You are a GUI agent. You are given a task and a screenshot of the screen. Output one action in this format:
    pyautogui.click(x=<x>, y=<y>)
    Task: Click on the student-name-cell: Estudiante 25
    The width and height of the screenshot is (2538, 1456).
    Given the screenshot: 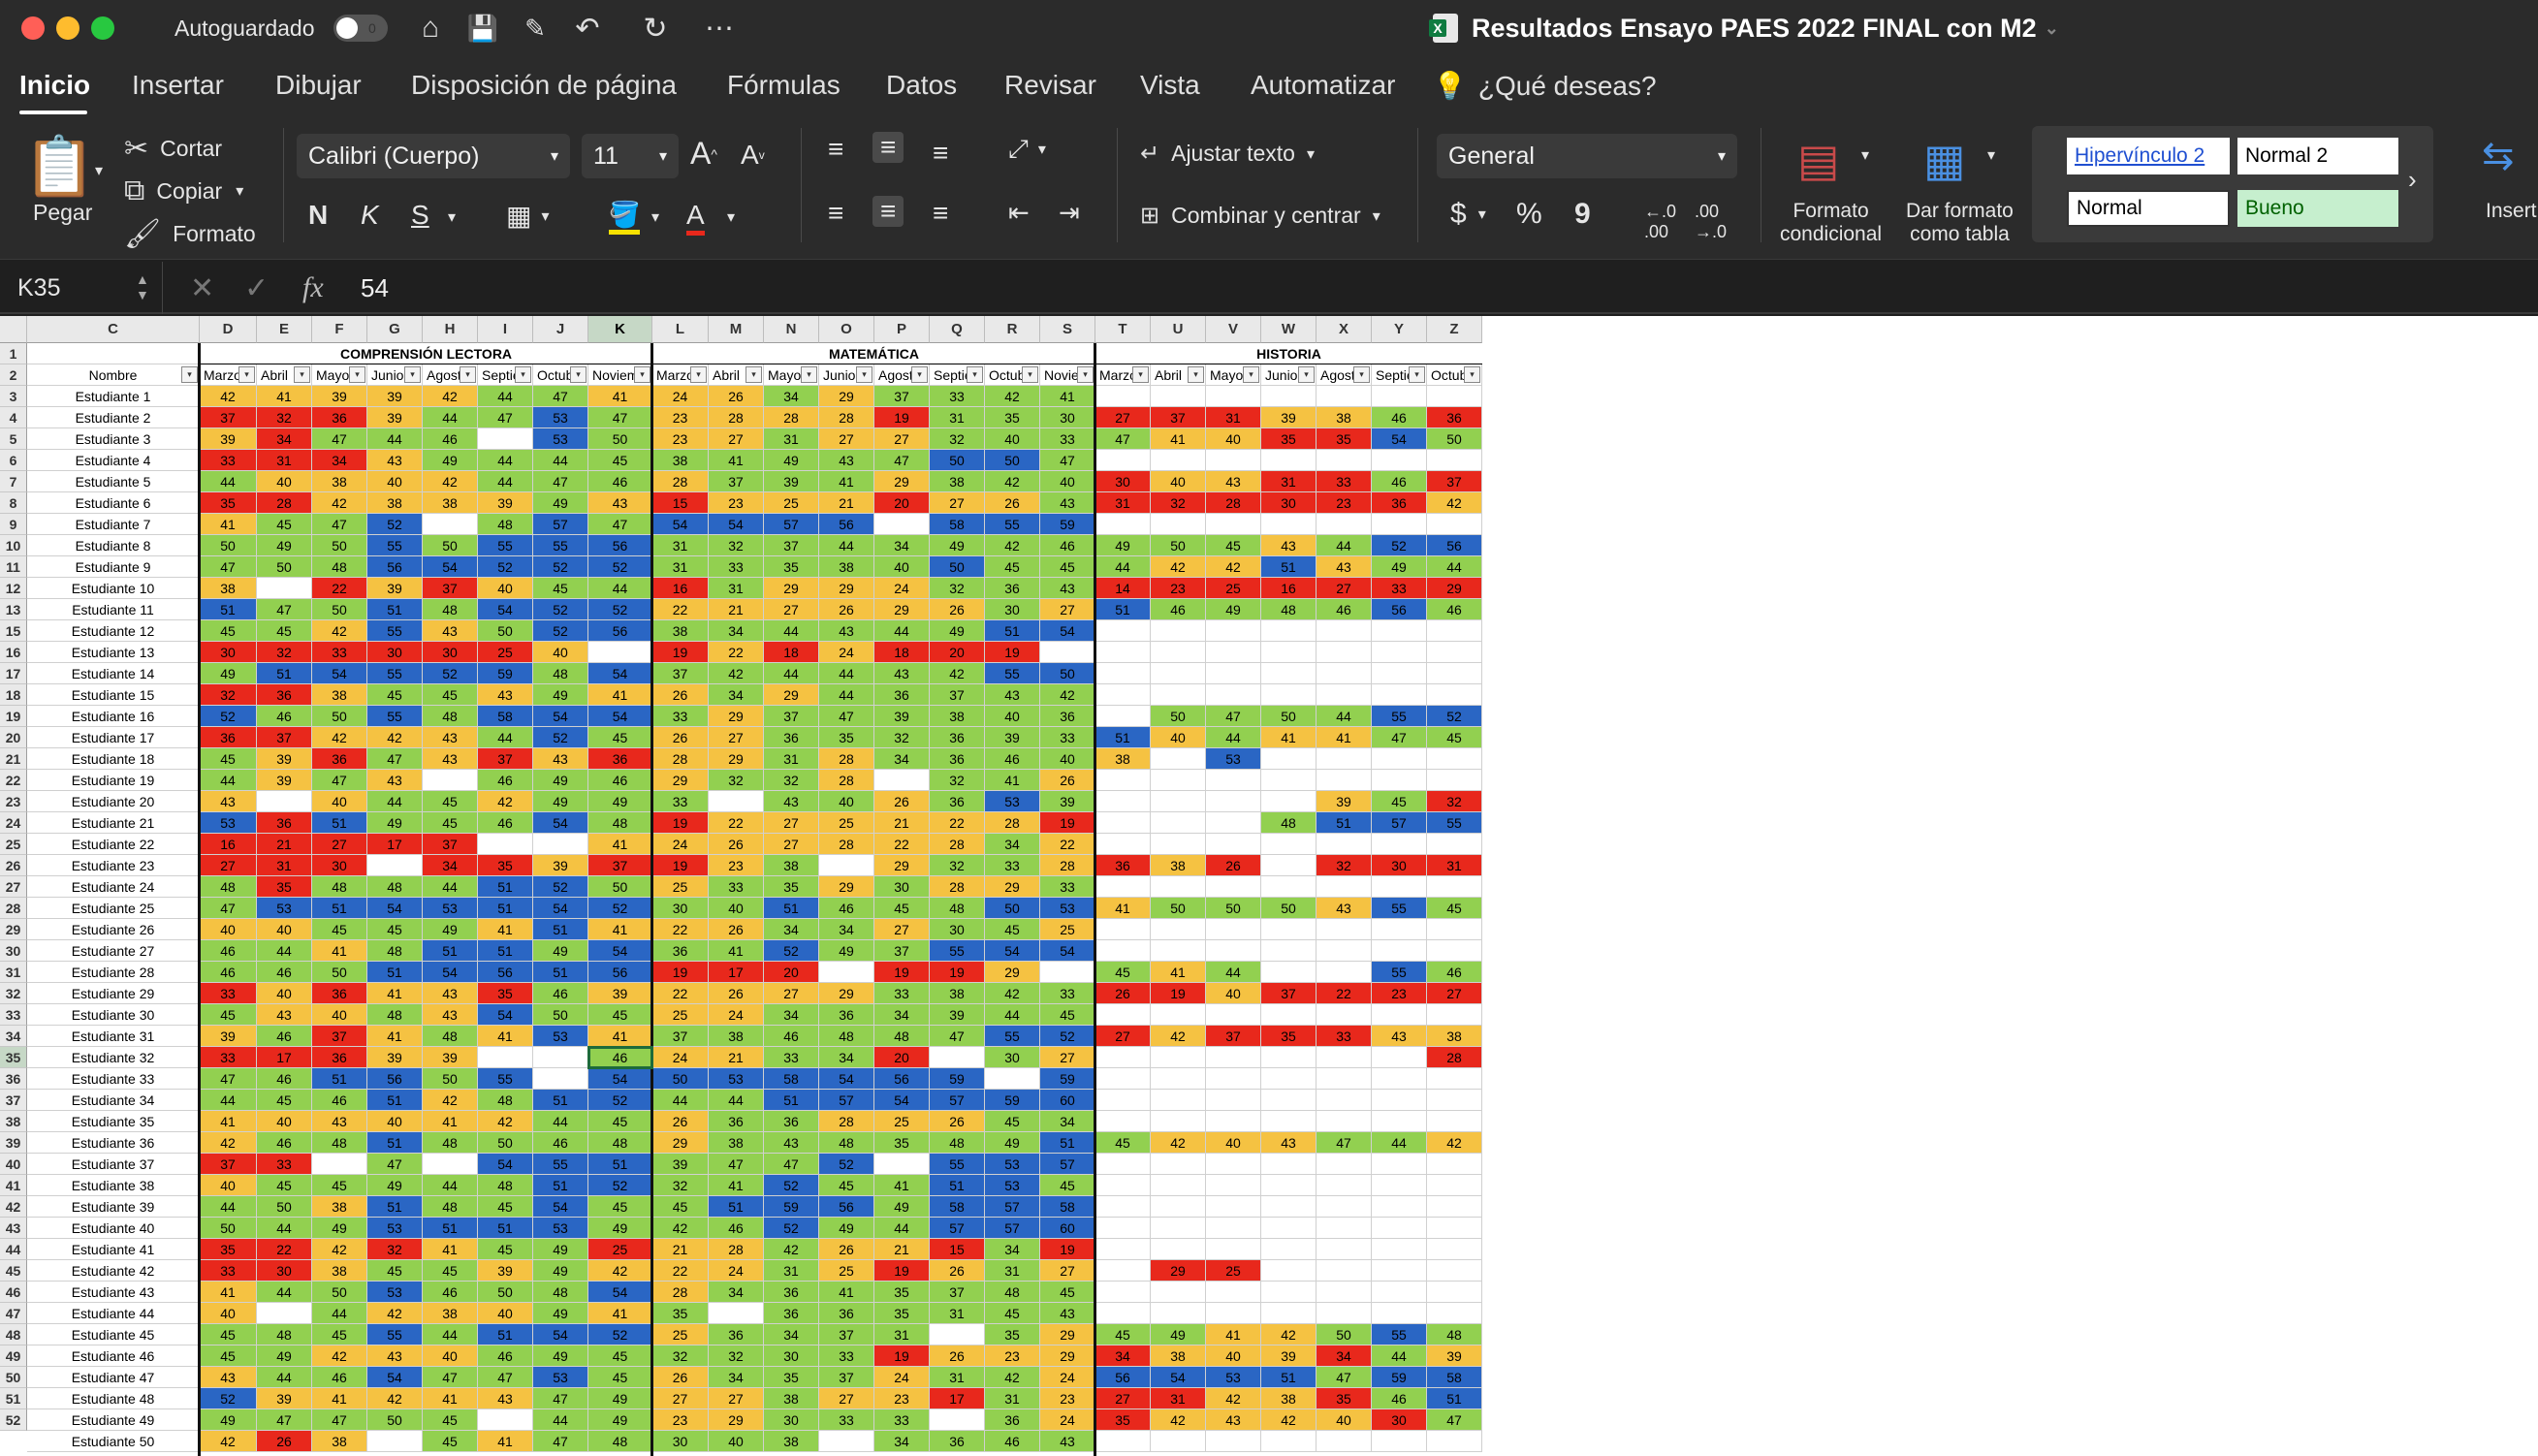 What is the action you would take?
    pyautogui.click(x=113, y=909)
    